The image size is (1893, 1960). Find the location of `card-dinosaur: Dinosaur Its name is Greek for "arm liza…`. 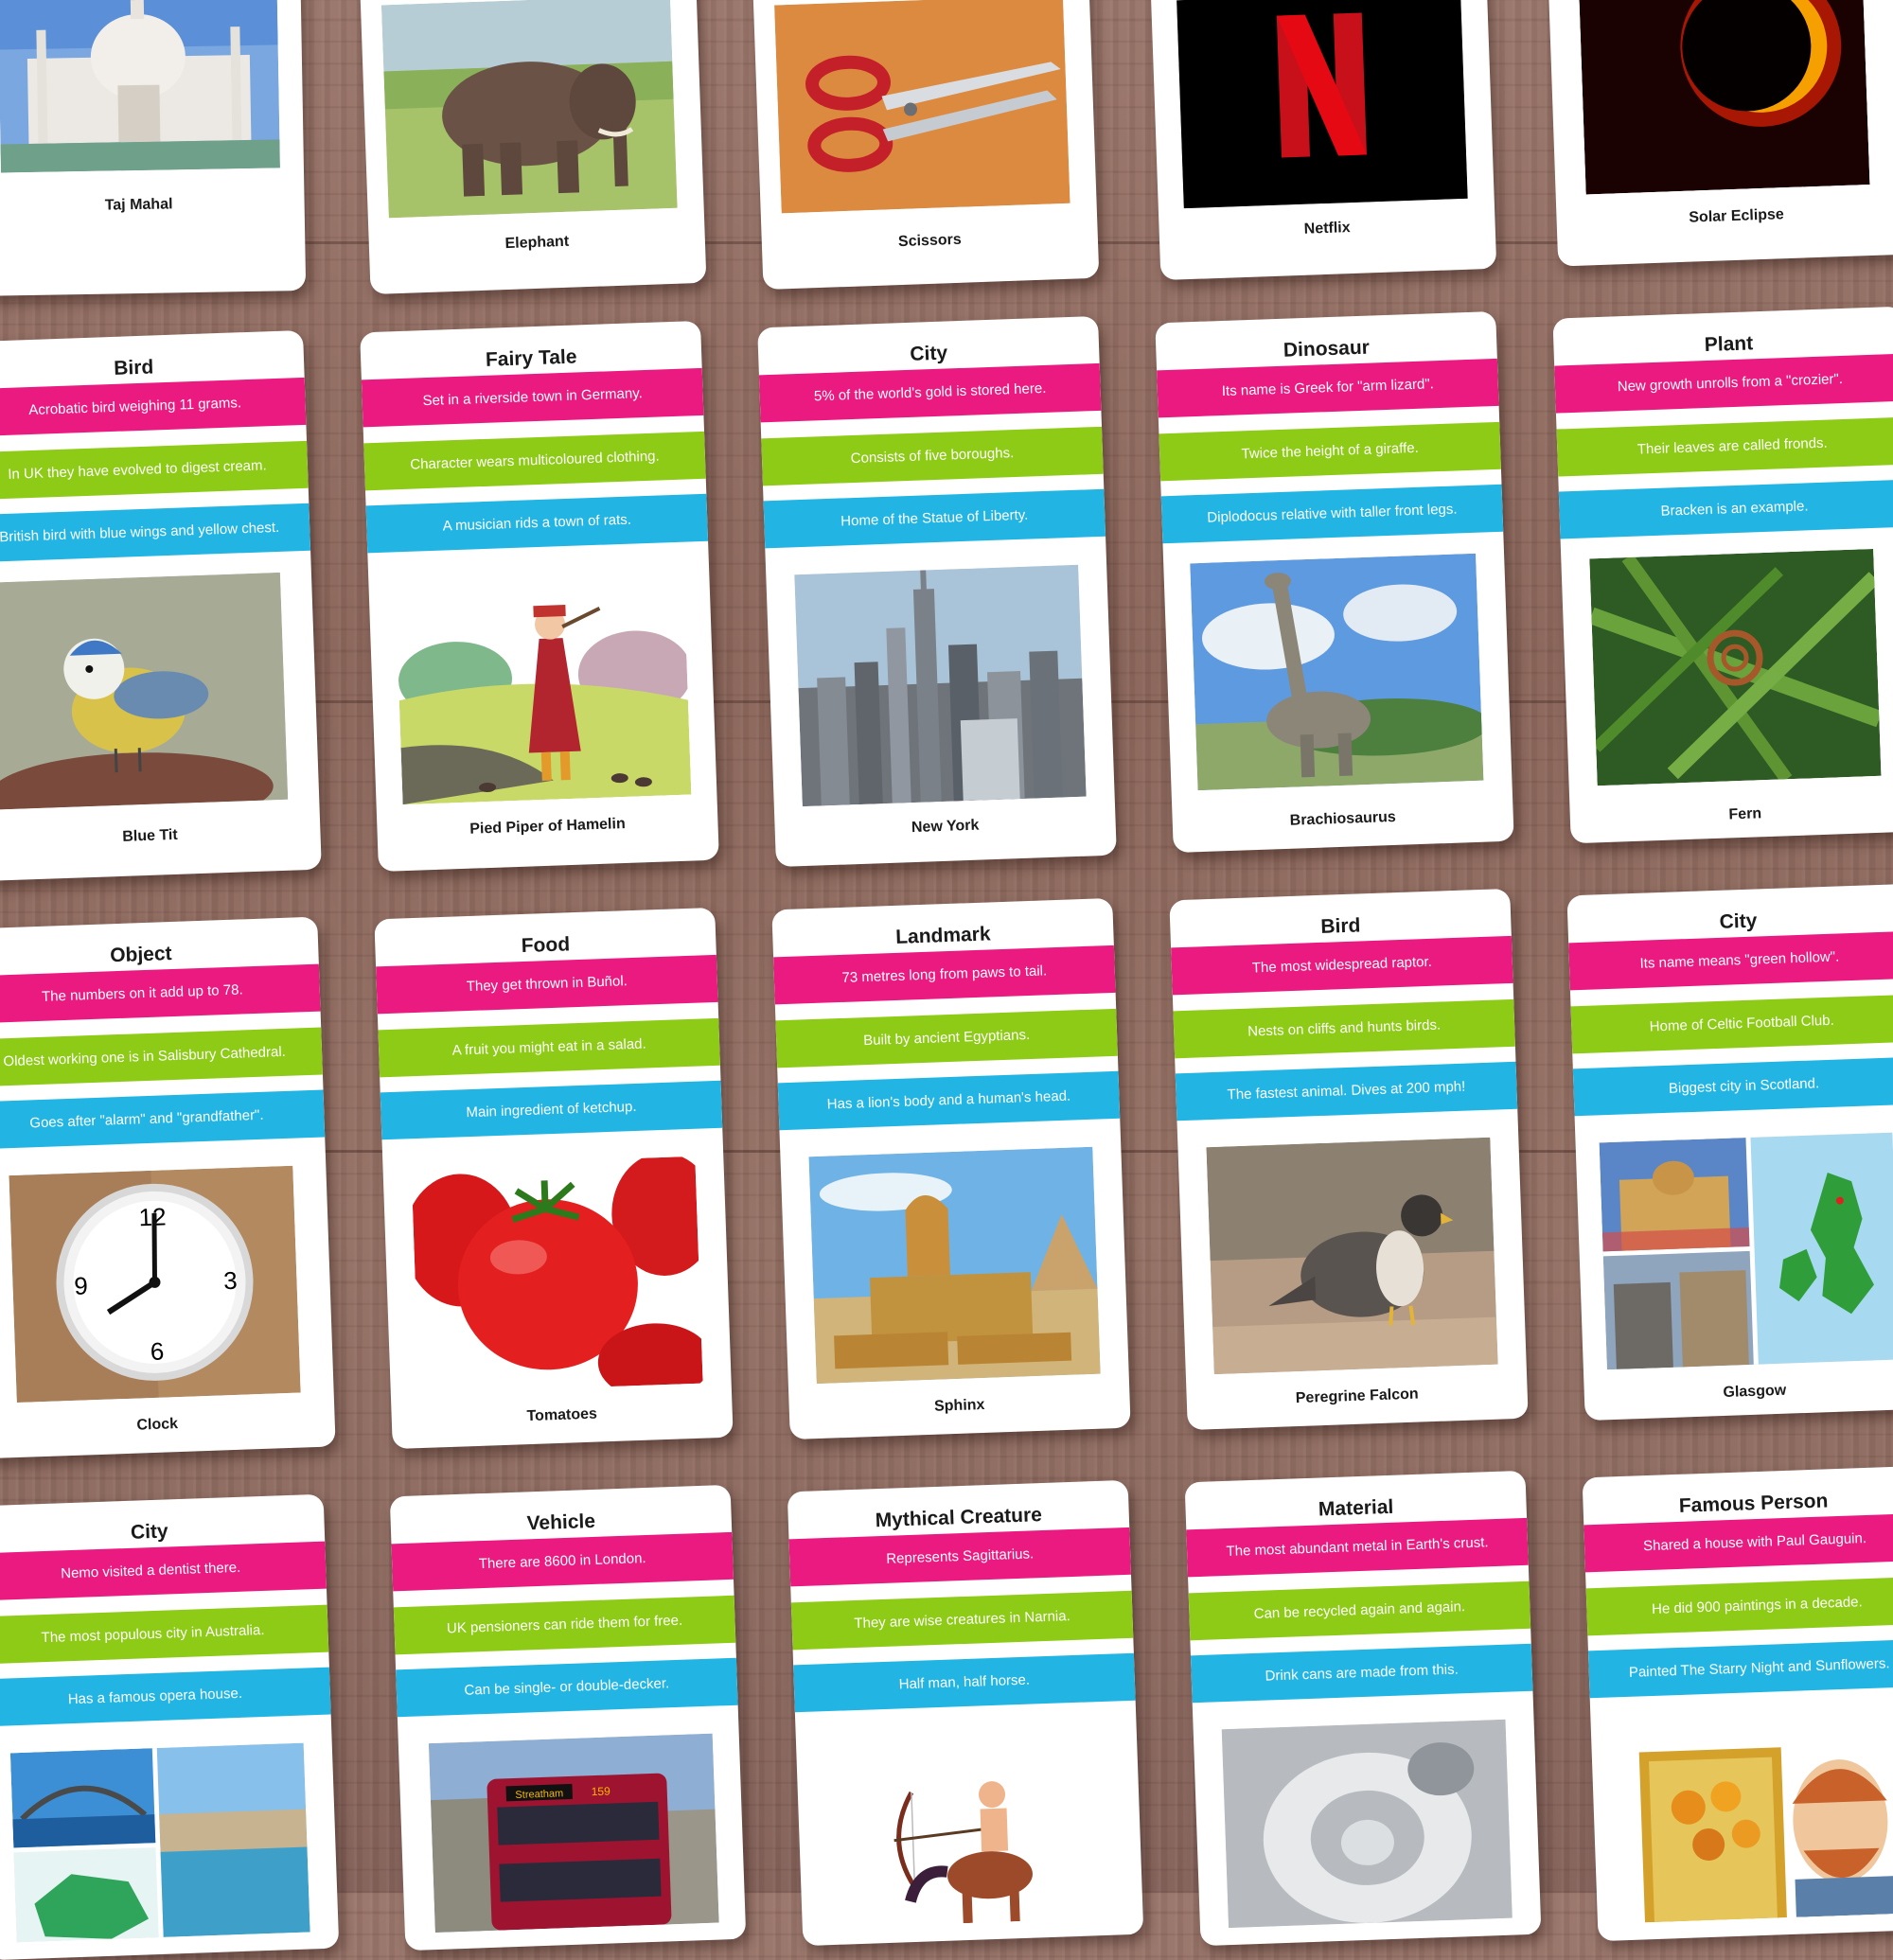

card-dinosaur: Dinosaur Its name is Greek for "arm liza… is located at coordinates (1334, 582).